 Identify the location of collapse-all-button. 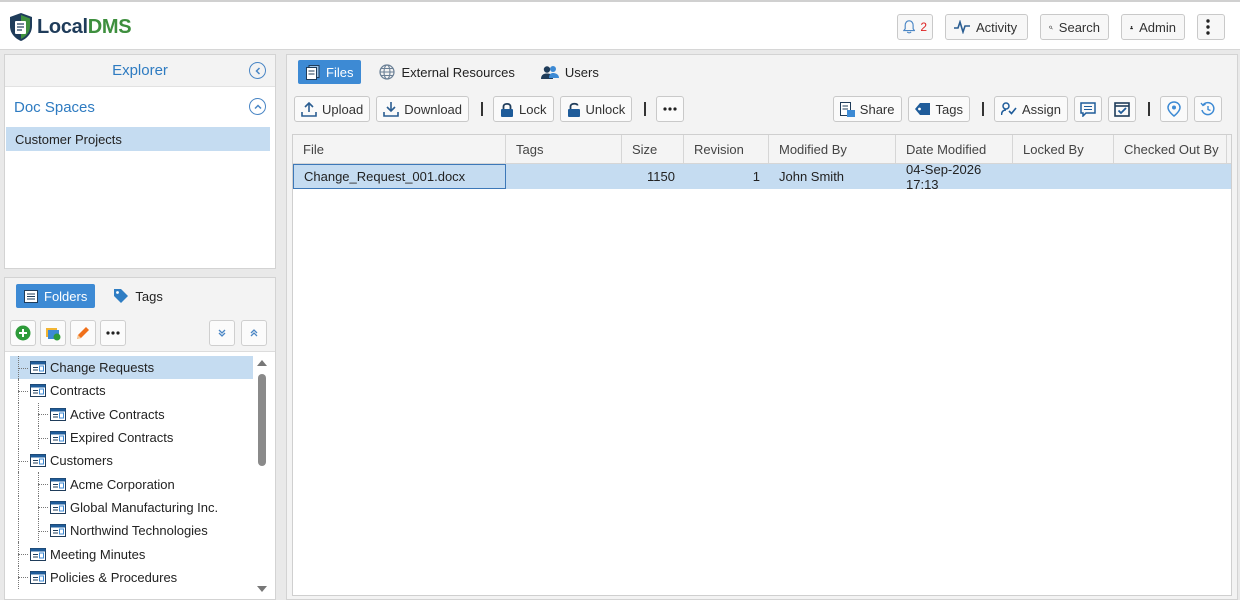
(254, 333).